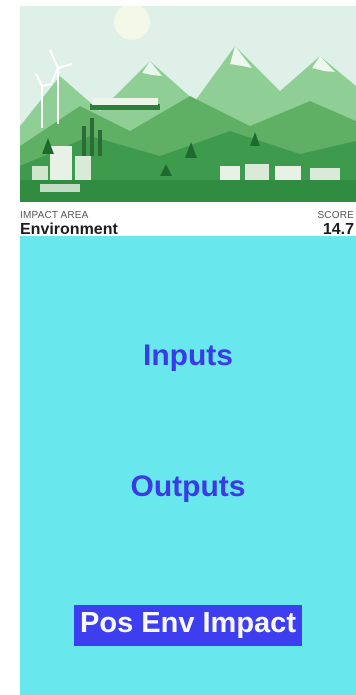 The width and height of the screenshot is (356, 695). What do you see at coordinates (54, 215) in the screenshot?
I see `impact-area-label: IMPACT AREA` at bounding box center [54, 215].